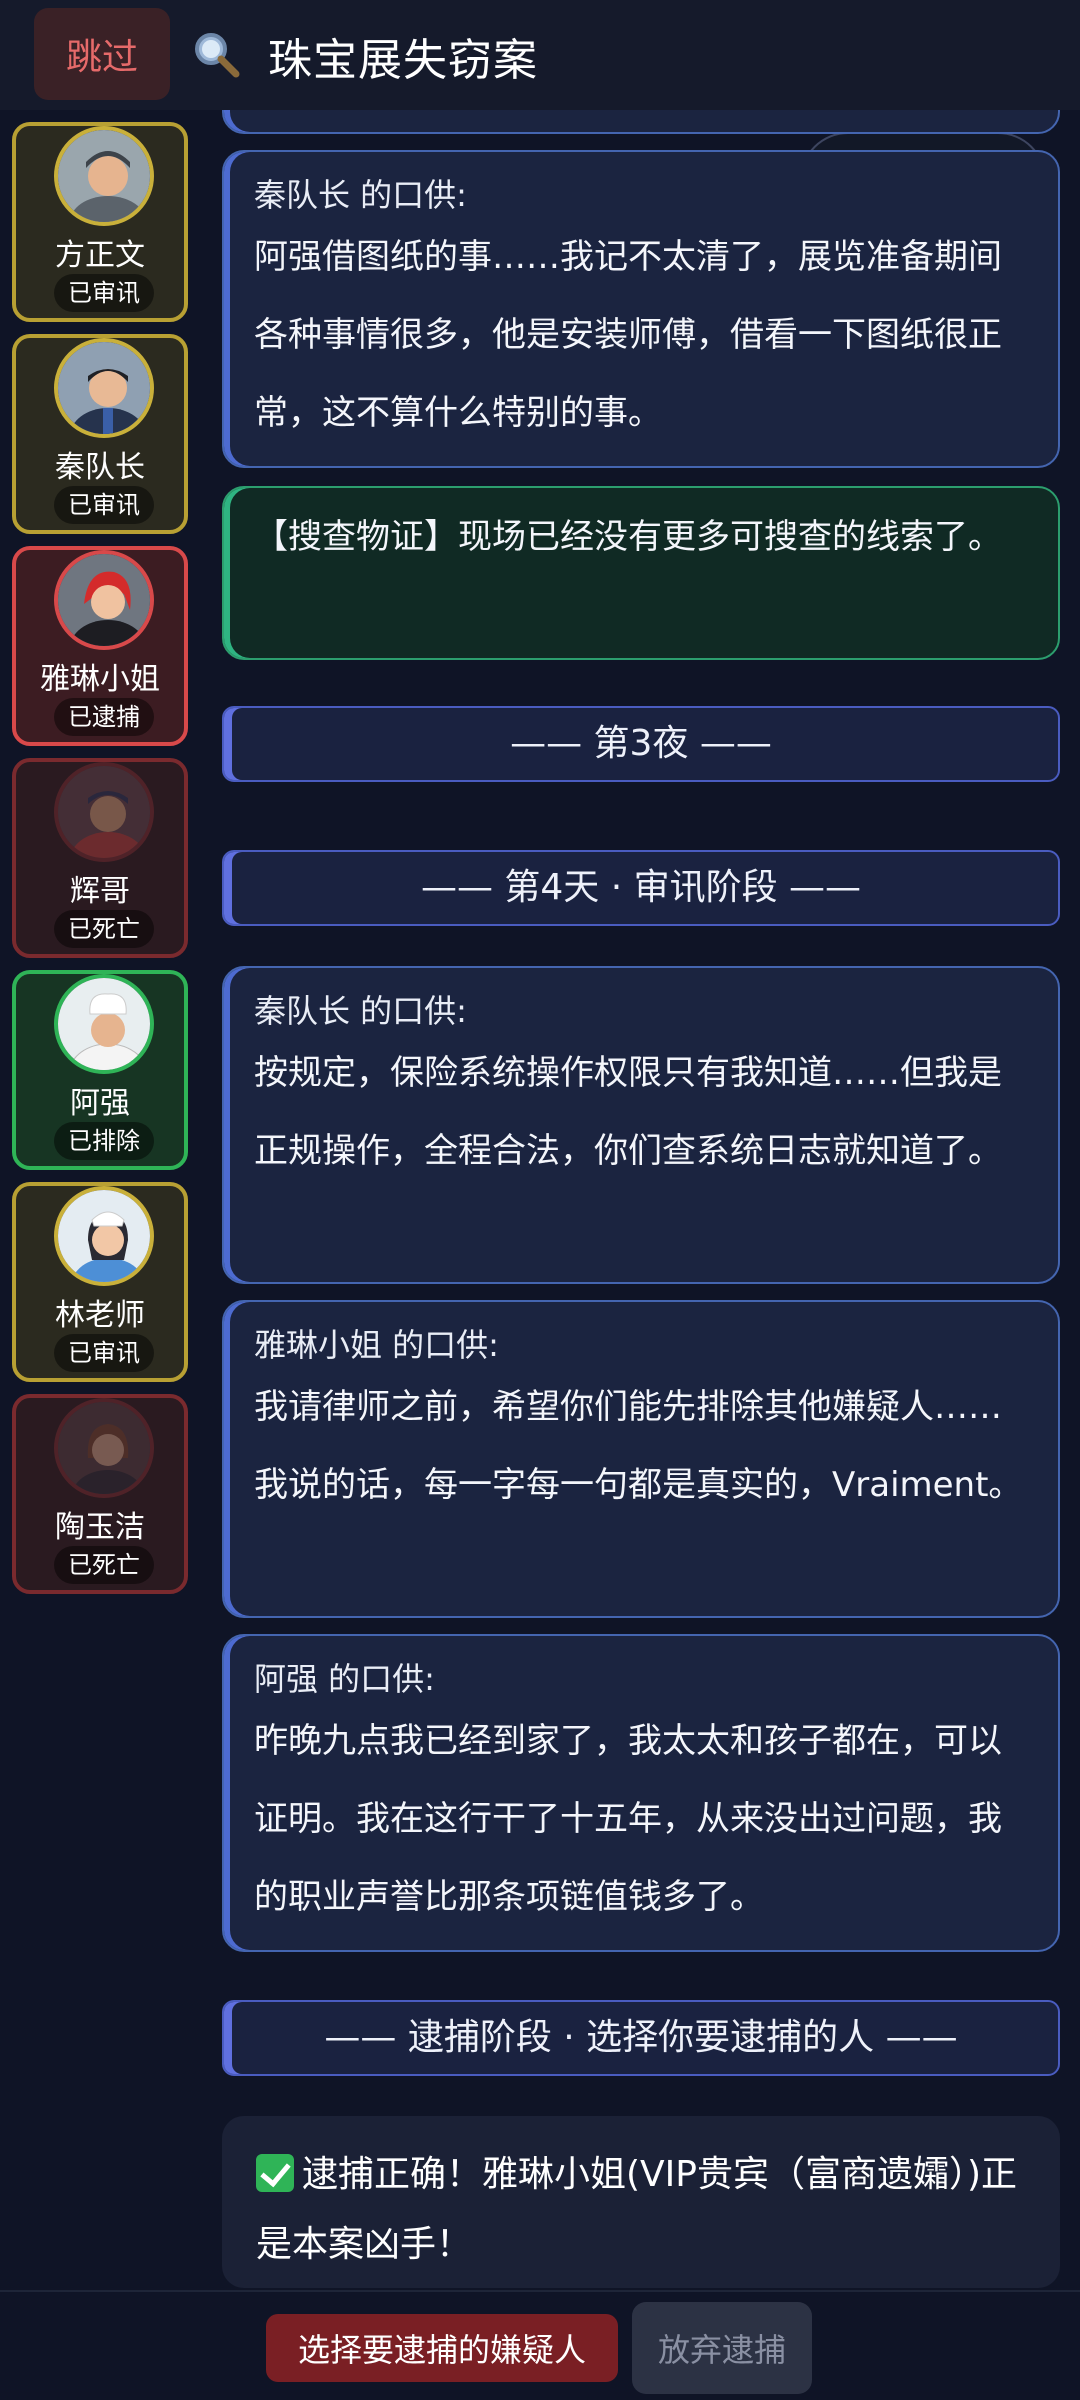 The image size is (1080, 2400). I want to click on status-badge: 已排除, so click(104, 1141).